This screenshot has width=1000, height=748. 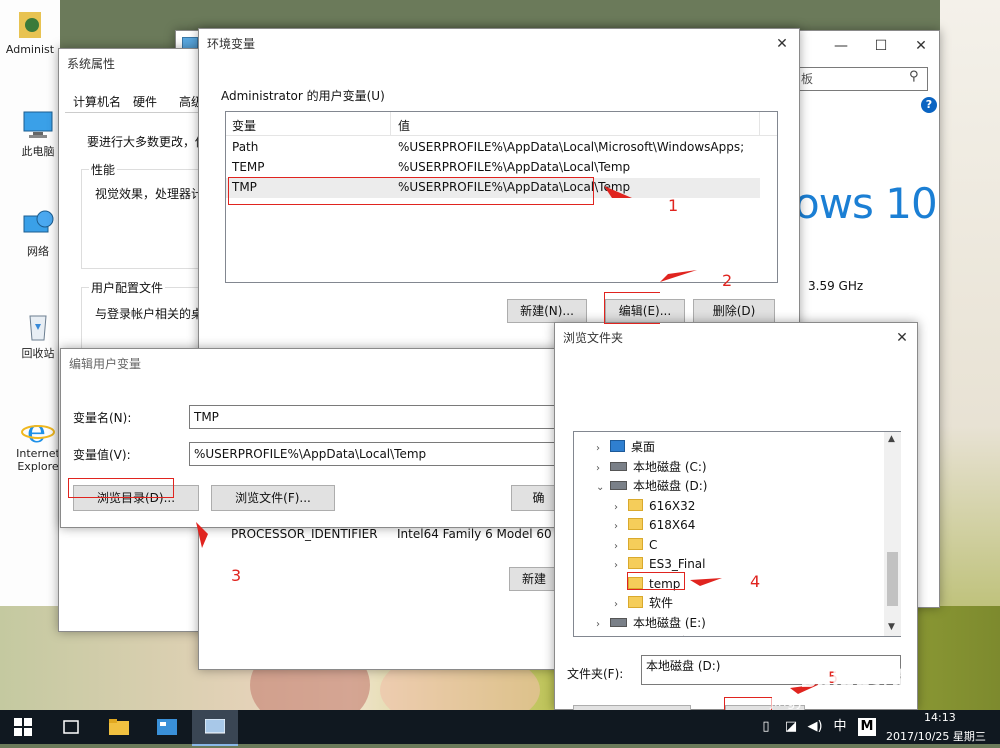 I want to click on annotation-4: 4, so click(x=755, y=581).